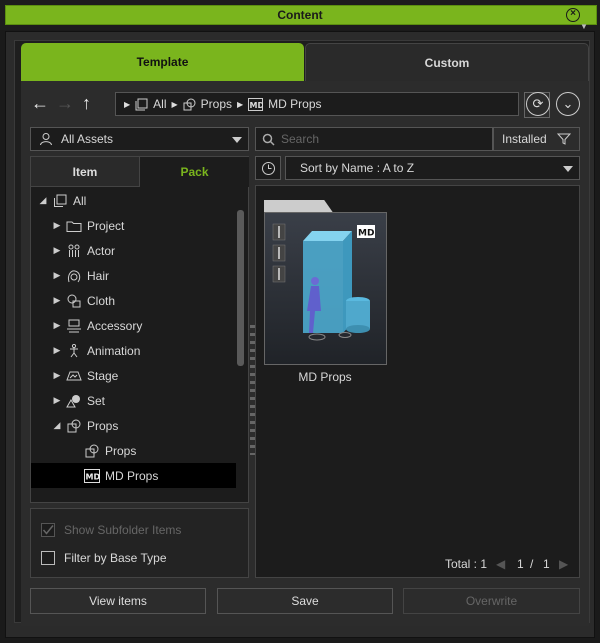  I want to click on thumbnail-image: MD, so click(325, 288).